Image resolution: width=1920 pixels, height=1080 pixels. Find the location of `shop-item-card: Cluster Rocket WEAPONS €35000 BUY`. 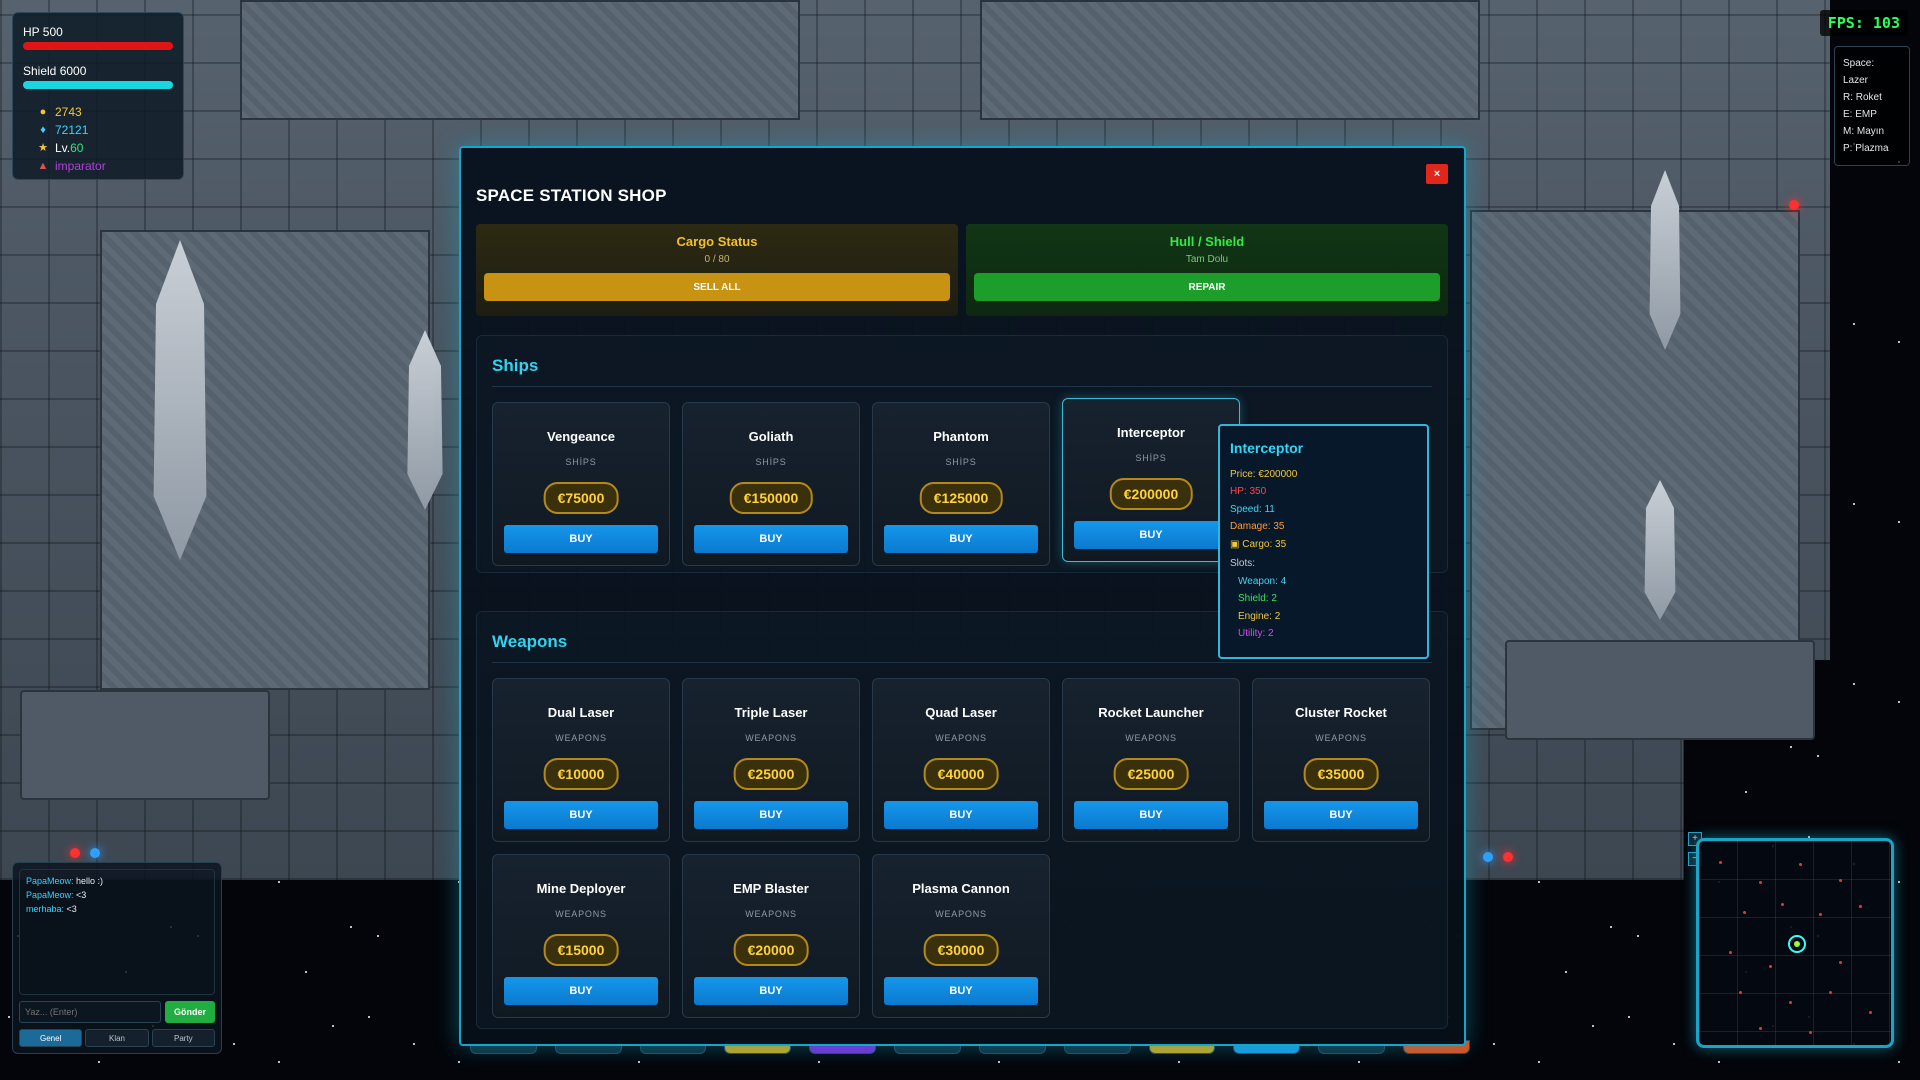

shop-item-card: Cluster Rocket WEAPONS €35000 BUY is located at coordinates (1341, 760).